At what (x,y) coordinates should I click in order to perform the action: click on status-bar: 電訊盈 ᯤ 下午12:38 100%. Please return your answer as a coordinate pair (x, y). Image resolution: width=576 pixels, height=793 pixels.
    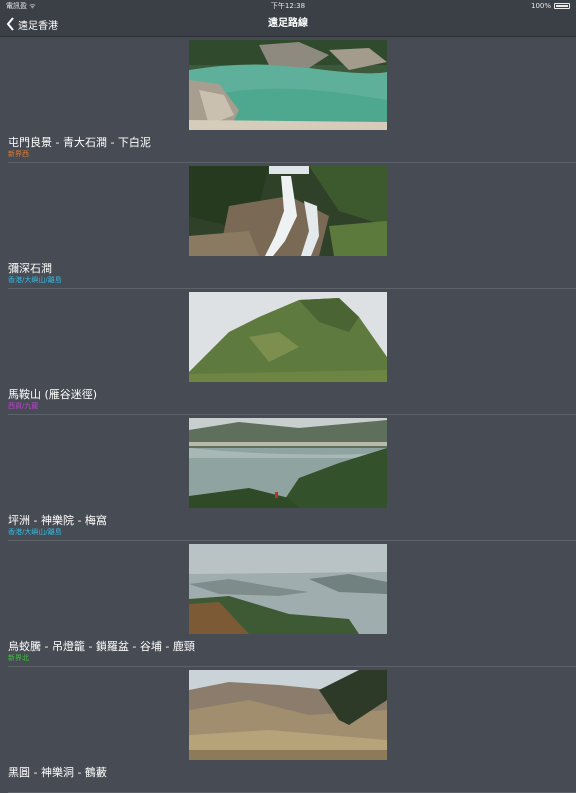
    Looking at the image, I should click on (288, 6).